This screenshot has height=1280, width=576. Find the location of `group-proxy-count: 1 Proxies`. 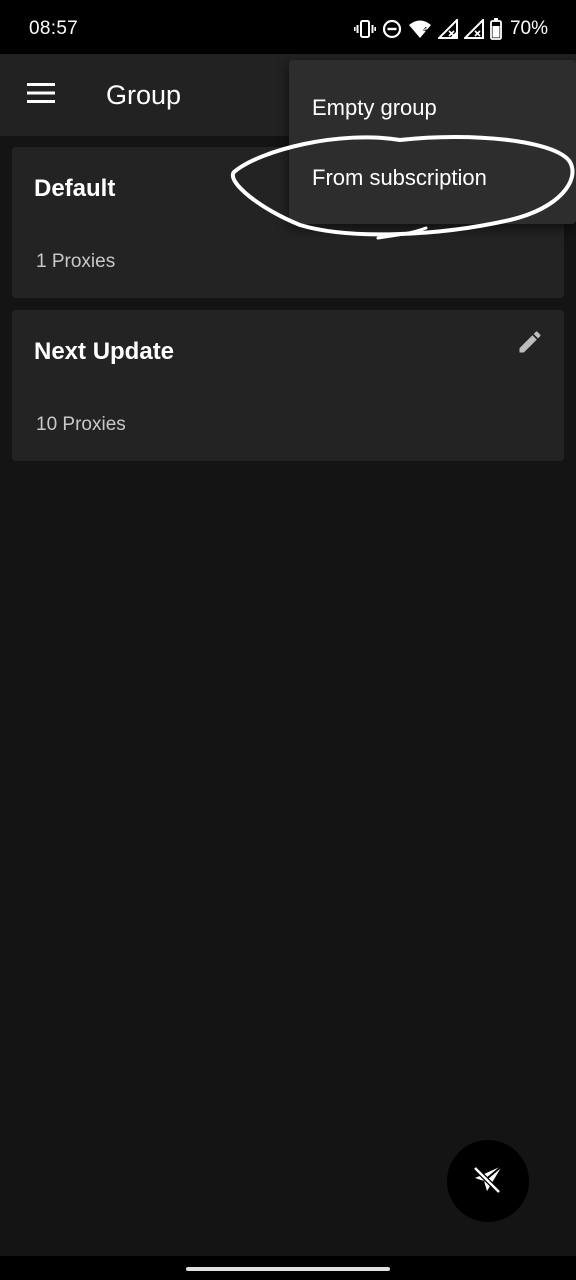

group-proxy-count: 1 Proxies is located at coordinates (76, 261).